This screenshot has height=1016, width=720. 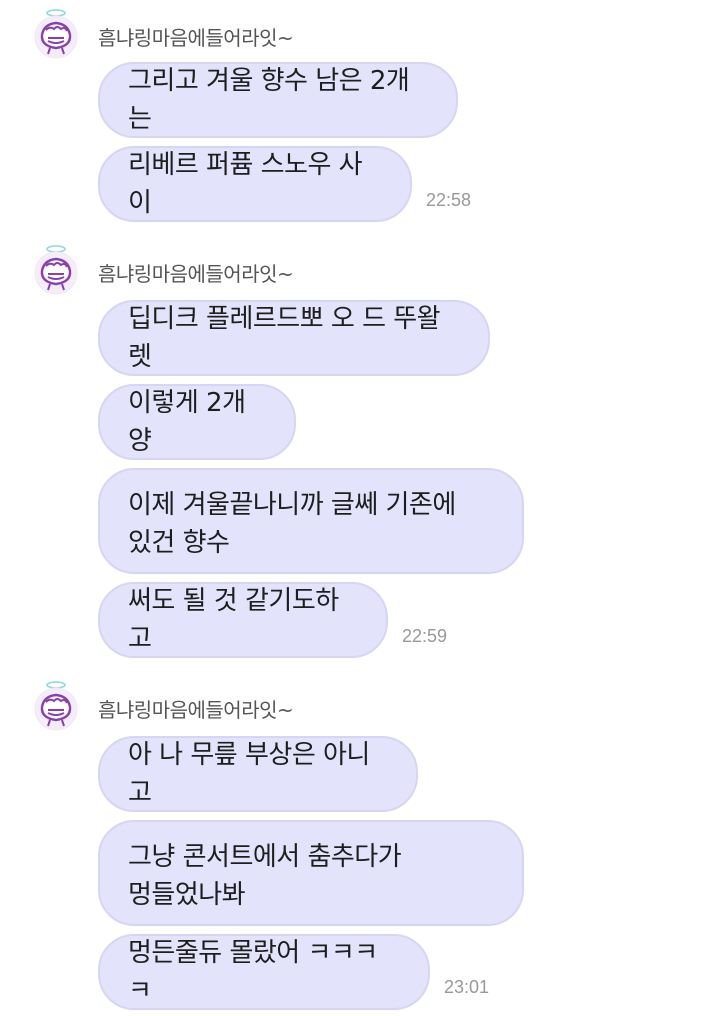 What do you see at coordinates (467, 987) in the screenshot?
I see `message-timestamp: 23:01` at bounding box center [467, 987].